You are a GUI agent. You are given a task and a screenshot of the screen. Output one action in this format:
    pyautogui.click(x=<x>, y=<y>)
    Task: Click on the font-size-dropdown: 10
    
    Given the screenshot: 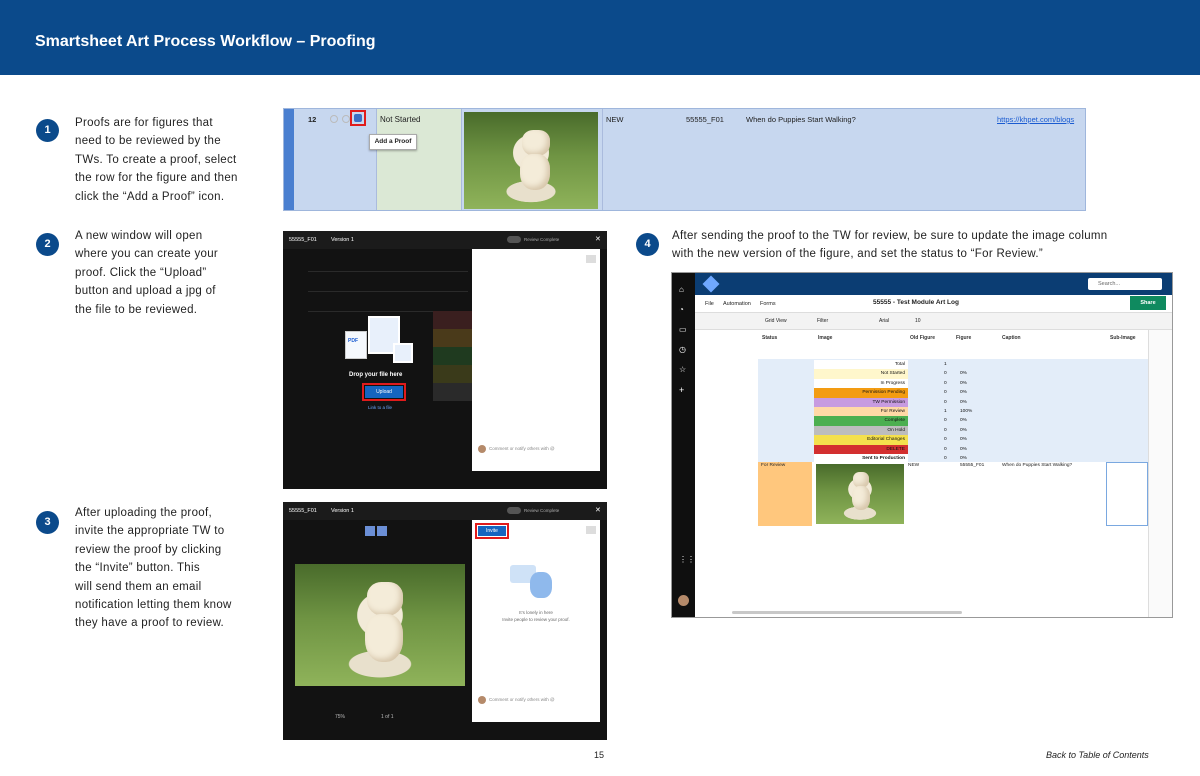 What is the action you would take?
    pyautogui.click(x=918, y=321)
    